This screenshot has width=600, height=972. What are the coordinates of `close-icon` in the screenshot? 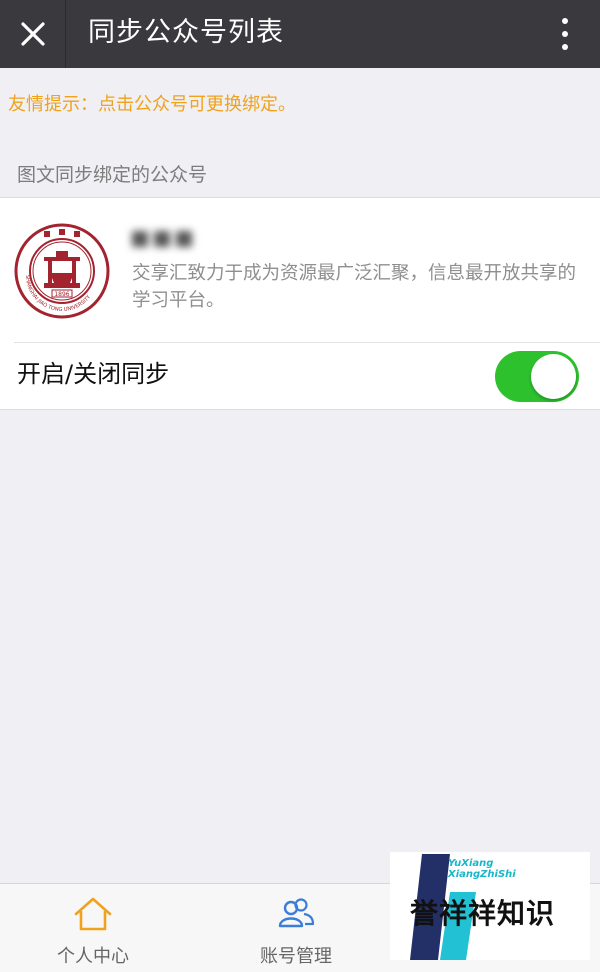 It's located at (32, 34).